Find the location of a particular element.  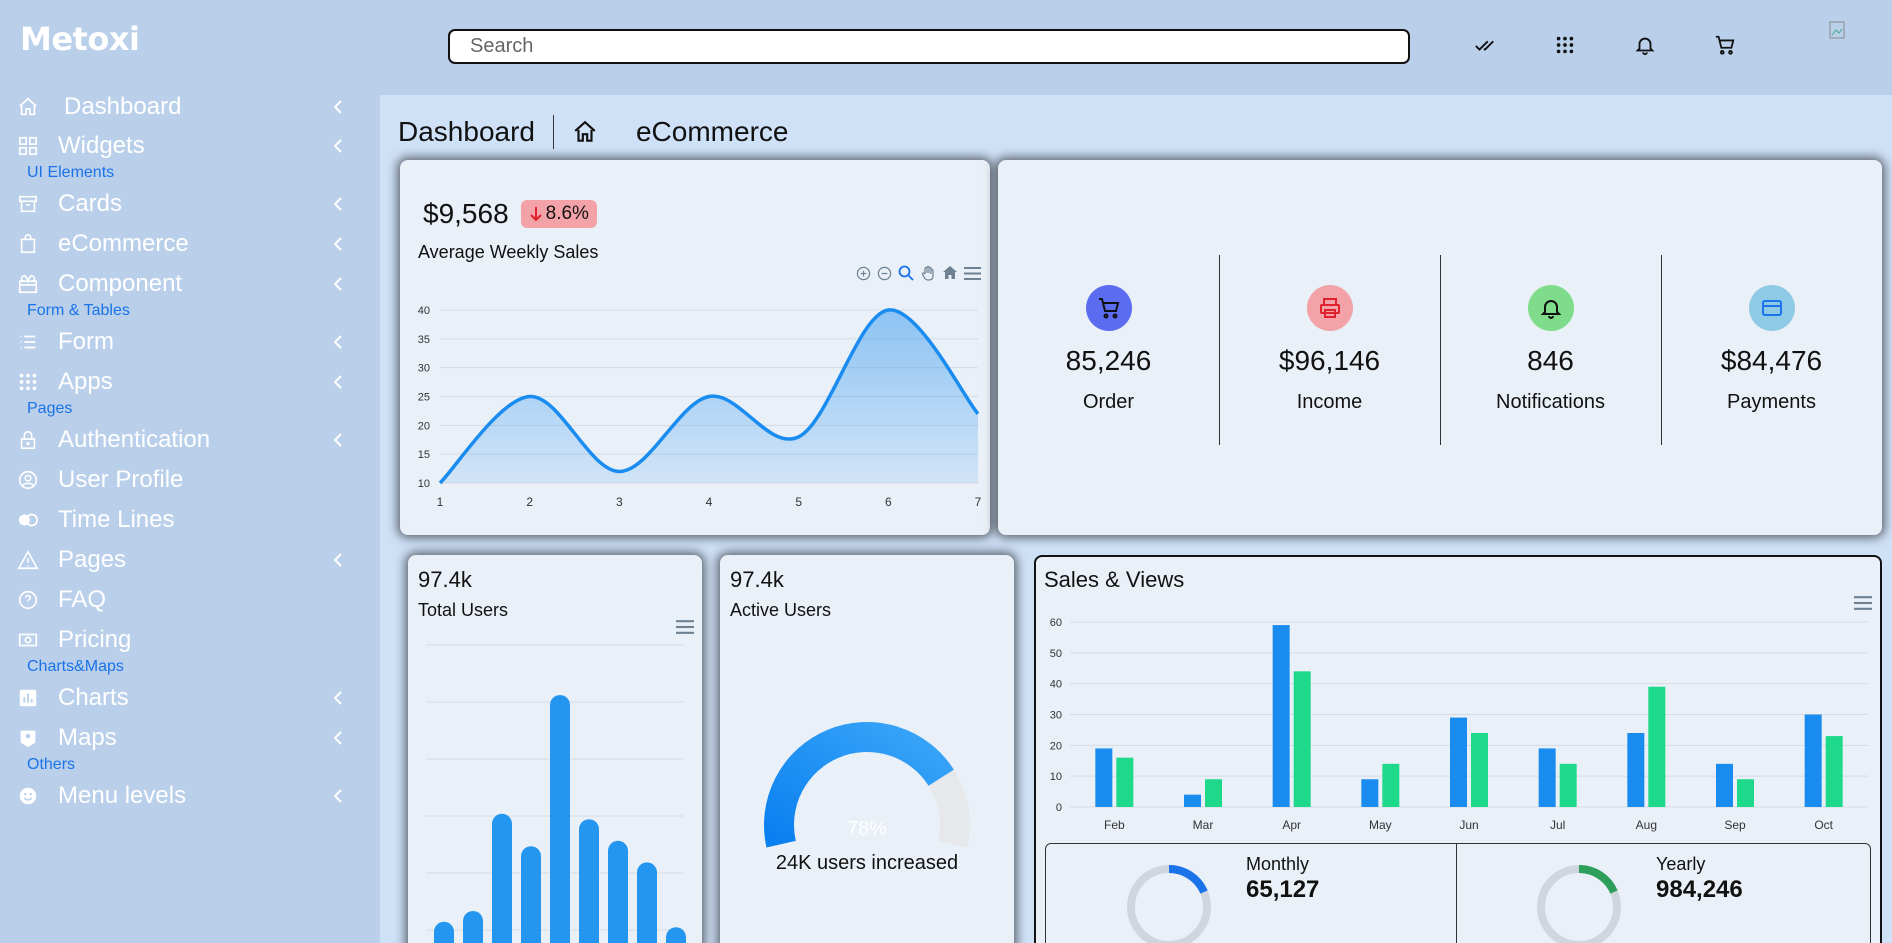

x-tick-label: 2 is located at coordinates (529, 502).